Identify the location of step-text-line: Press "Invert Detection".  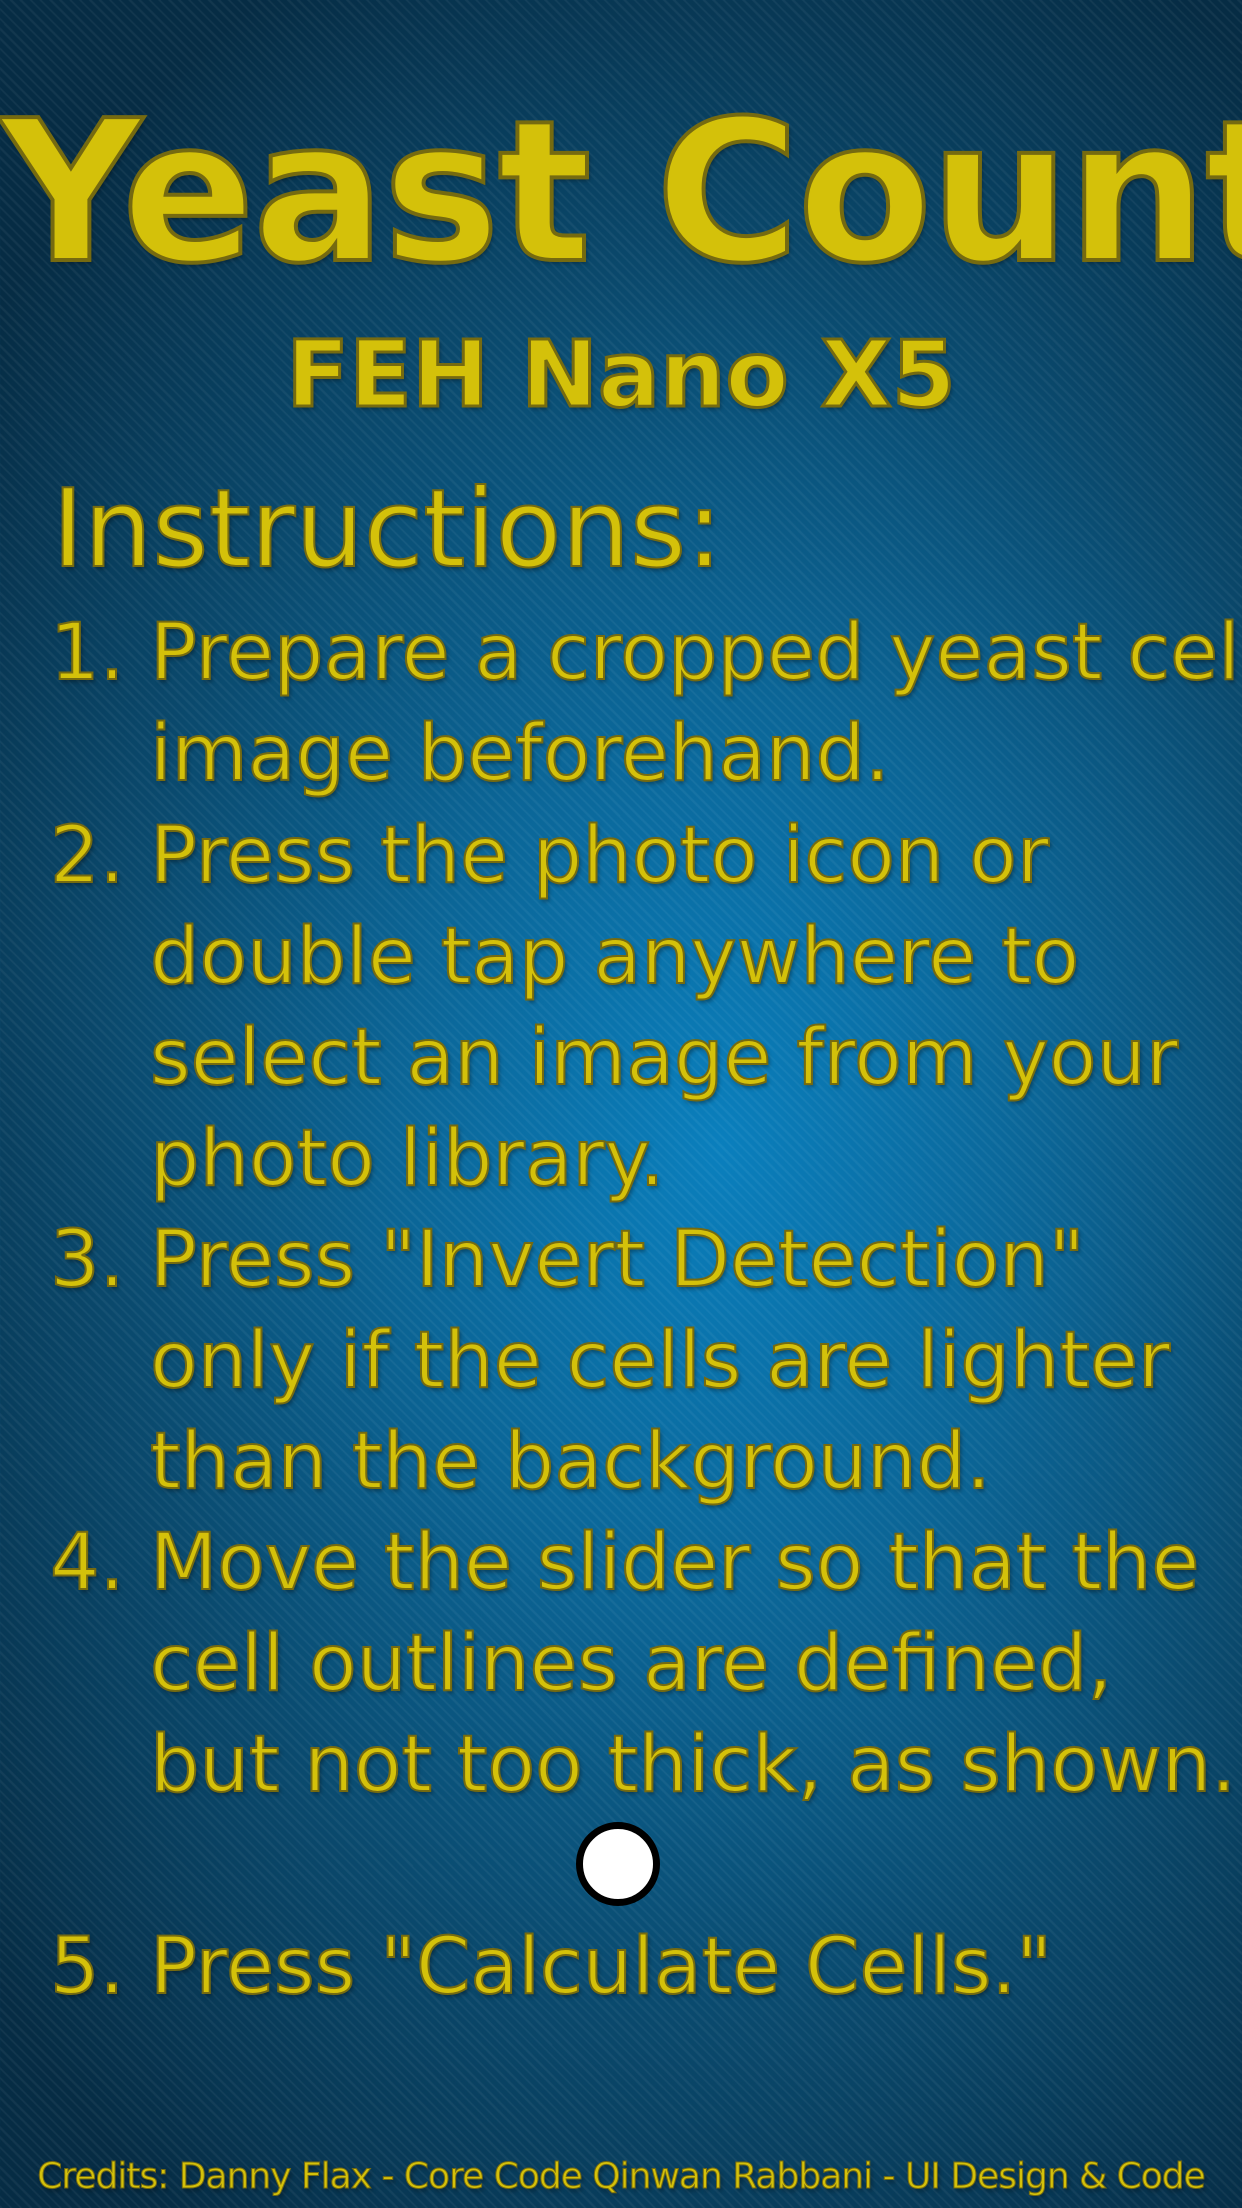
(617, 1260).